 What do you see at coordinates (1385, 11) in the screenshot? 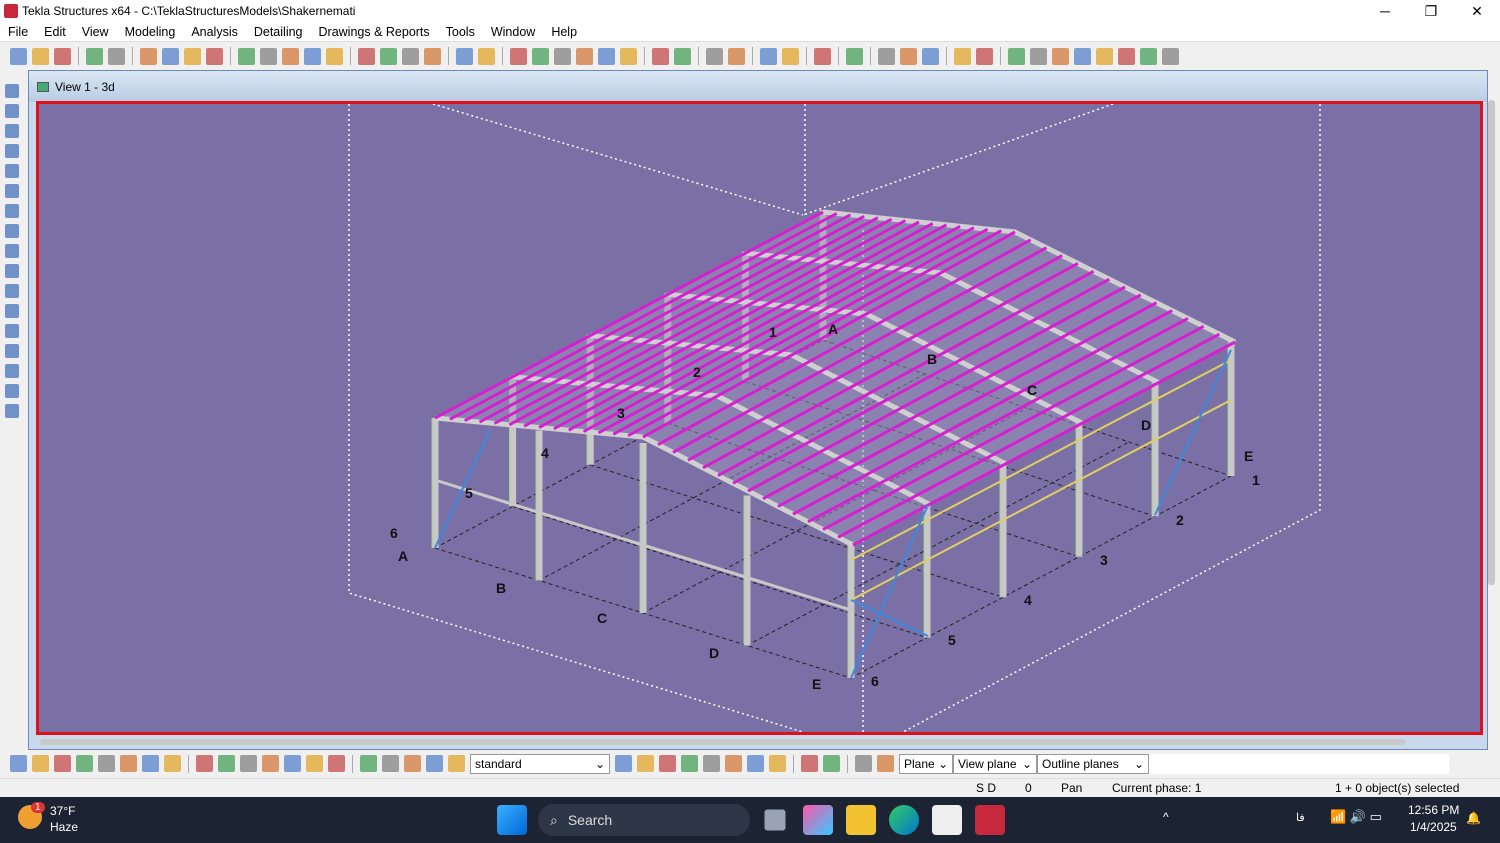
I see `minimize-button: ─` at bounding box center [1385, 11].